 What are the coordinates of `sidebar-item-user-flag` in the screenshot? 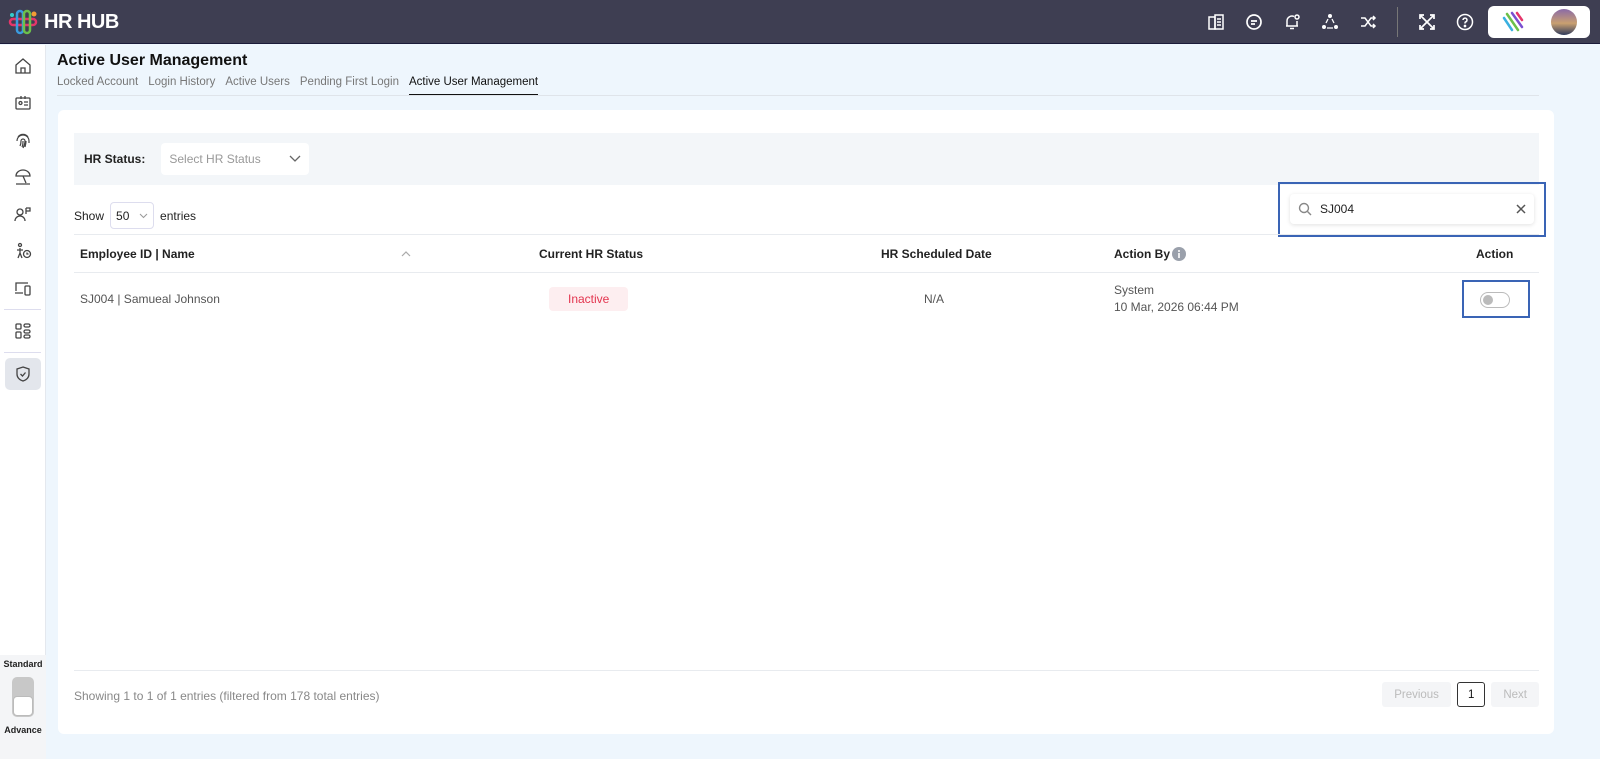 It's located at (23, 214).